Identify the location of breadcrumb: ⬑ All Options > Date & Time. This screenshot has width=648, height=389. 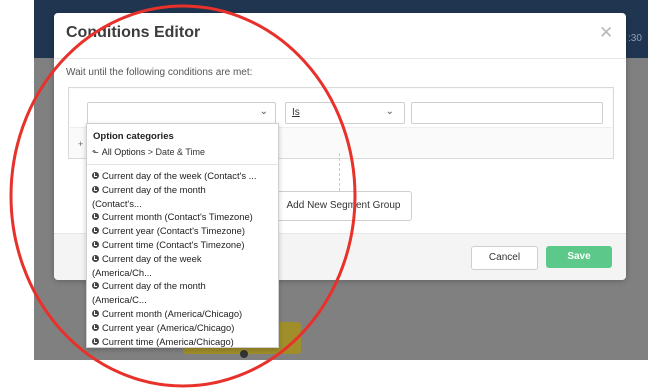
(148, 152).